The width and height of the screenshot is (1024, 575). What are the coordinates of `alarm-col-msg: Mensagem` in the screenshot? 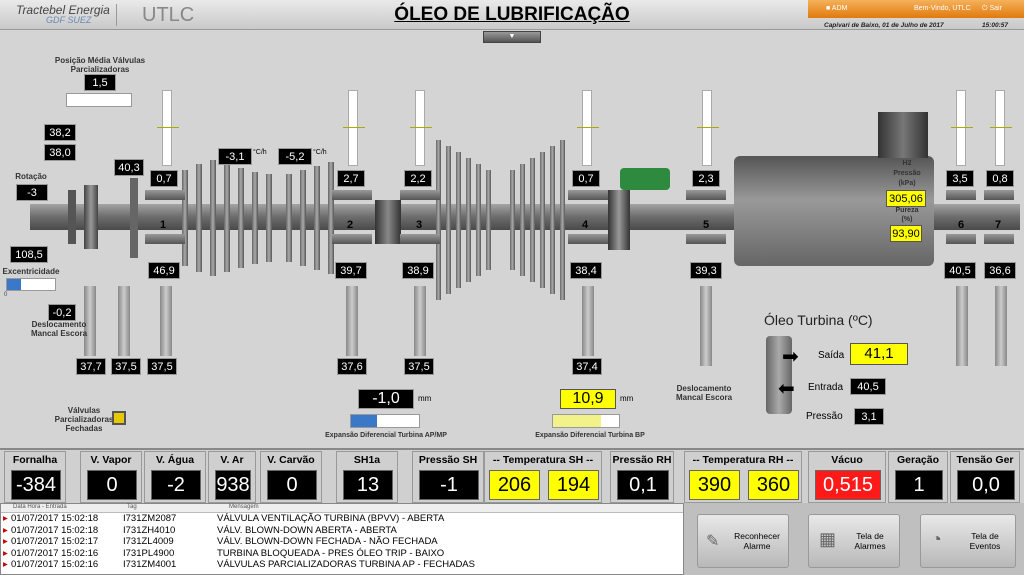 It's located at (244, 507).